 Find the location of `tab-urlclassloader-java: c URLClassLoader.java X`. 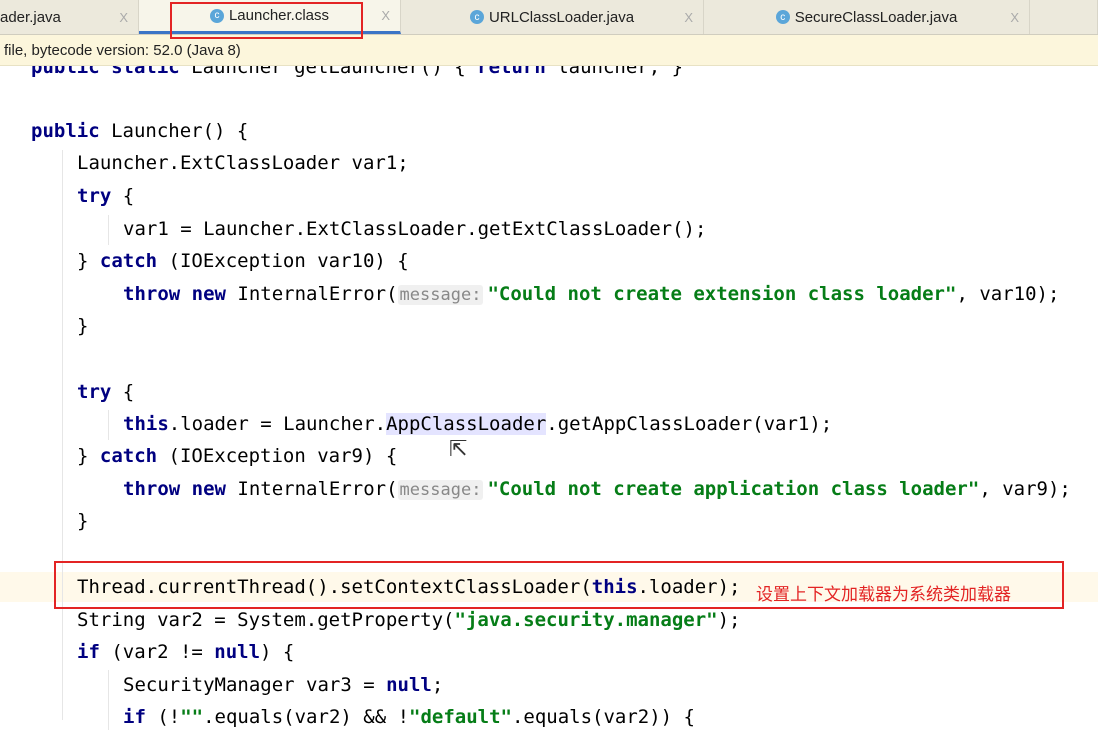

tab-urlclassloader-java: c URLClassLoader.java X is located at coordinates (552, 17).